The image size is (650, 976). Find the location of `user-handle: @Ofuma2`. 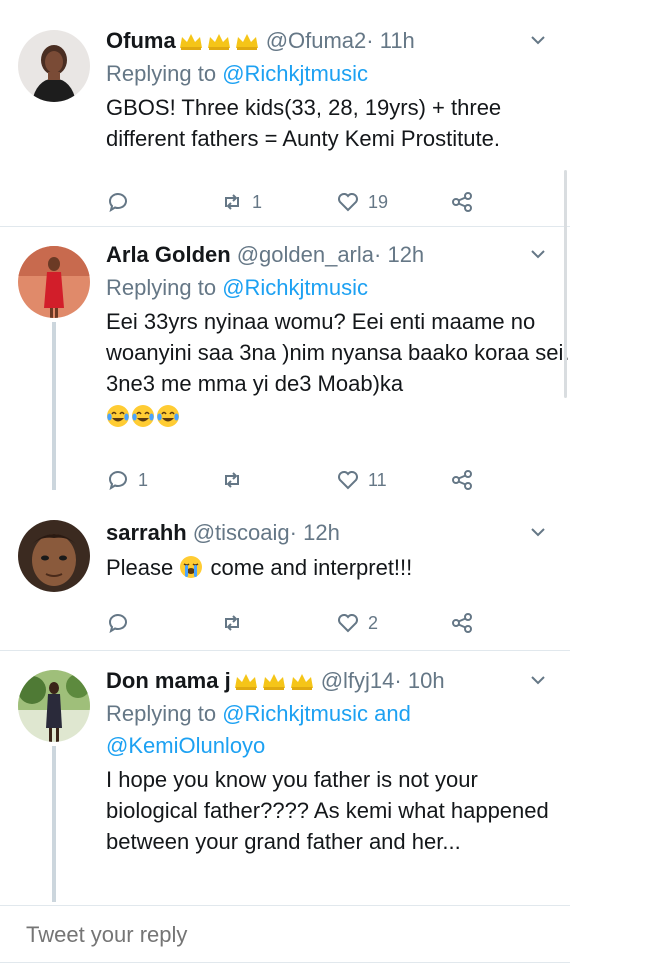

user-handle: @Ofuma2 is located at coordinates (316, 41).